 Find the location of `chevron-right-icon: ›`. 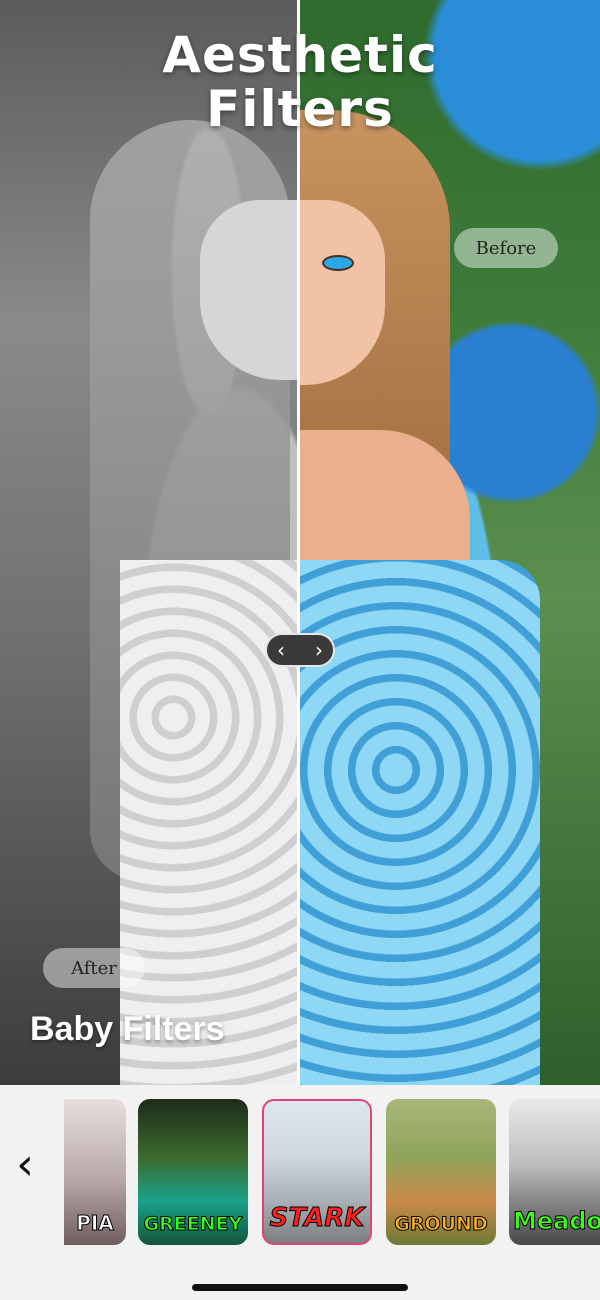

chevron-right-icon: › is located at coordinates (319, 650).